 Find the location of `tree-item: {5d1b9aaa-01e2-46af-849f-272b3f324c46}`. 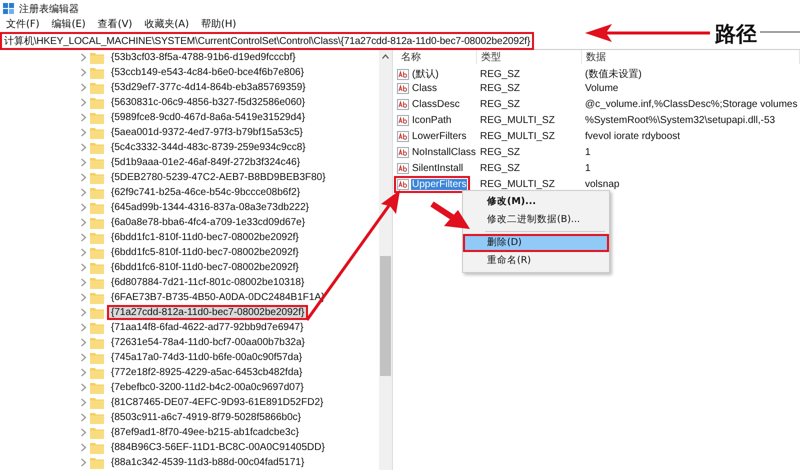

tree-item: {5d1b9aaa-01e2-46af-849f-272b3f324c46} is located at coordinates (205, 162).